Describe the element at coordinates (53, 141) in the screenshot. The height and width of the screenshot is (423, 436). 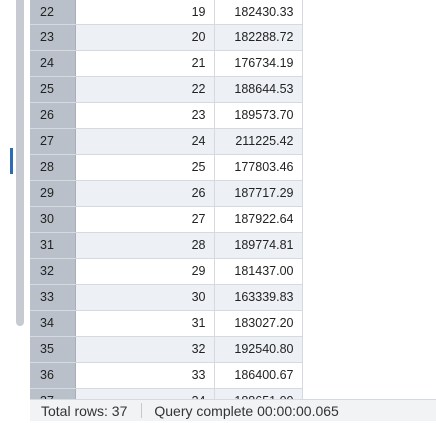
I see `row-number-cell: 27` at that location.